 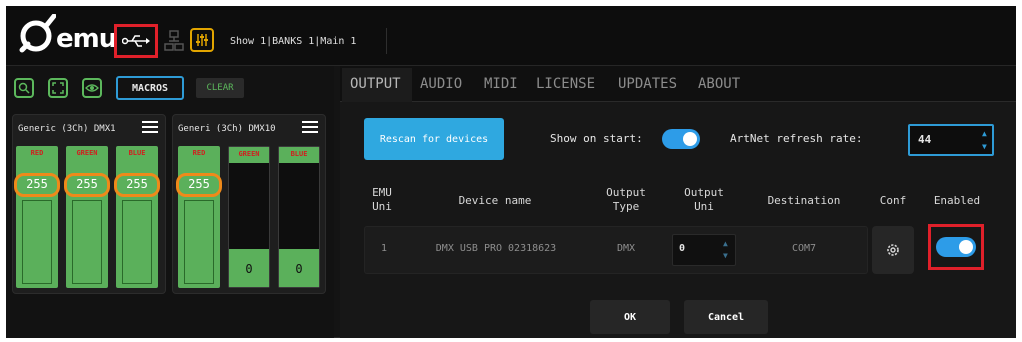 I want to click on conf-button, so click(x=893, y=250).